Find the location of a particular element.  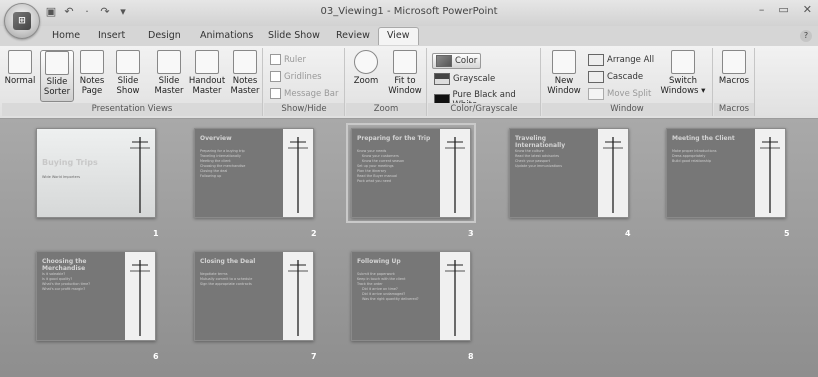

ruler-checkbox: Ruler is located at coordinates (288, 59).